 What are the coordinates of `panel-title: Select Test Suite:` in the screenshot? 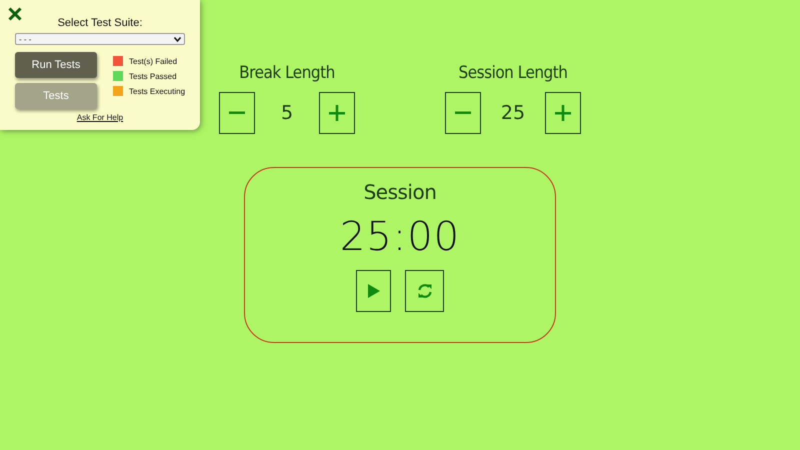 It's located at (100, 23).